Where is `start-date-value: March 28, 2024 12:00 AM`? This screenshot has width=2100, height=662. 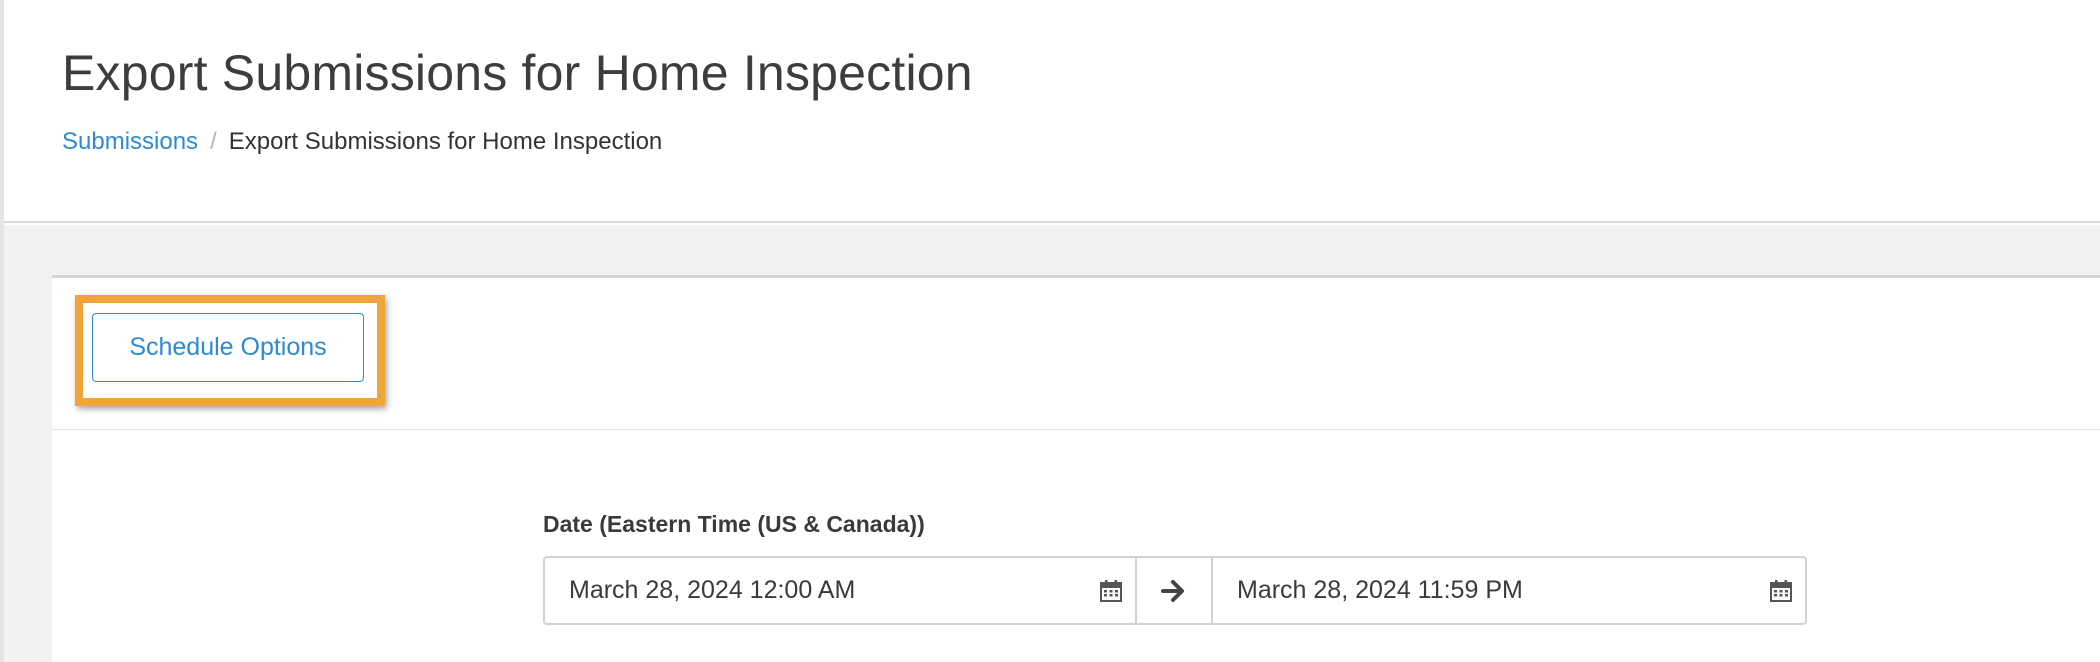 start-date-value: March 28, 2024 12:00 AM is located at coordinates (712, 590).